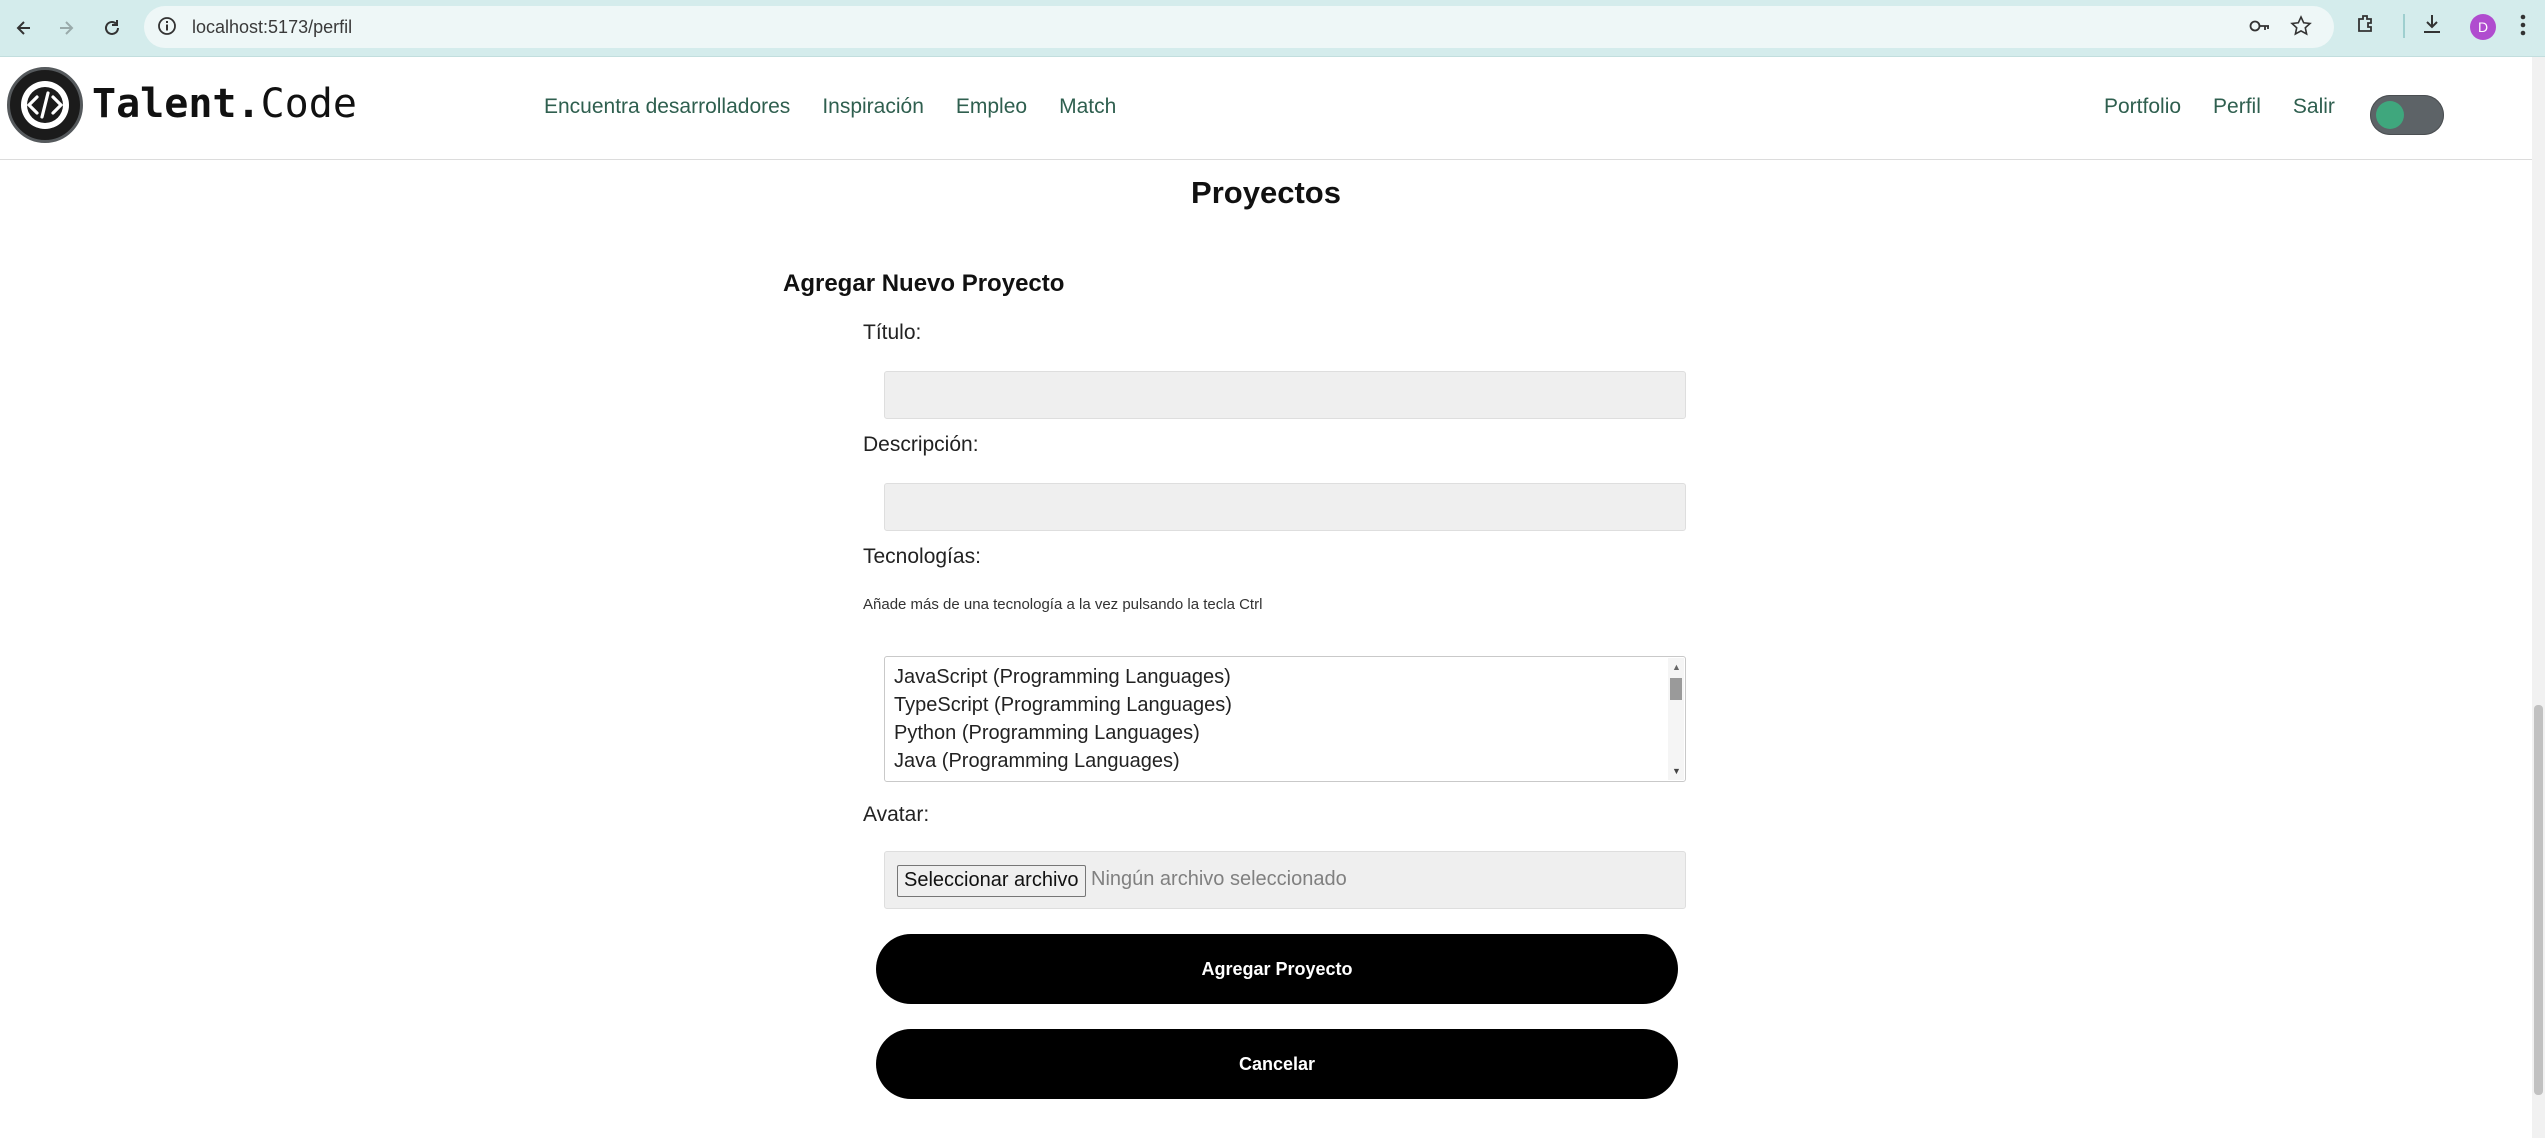 The height and width of the screenshot is (1138, 2545). Describe the element at coordinates (176, 104) in the screenshot. I see `logo-text-bold: Talent.` at that location.